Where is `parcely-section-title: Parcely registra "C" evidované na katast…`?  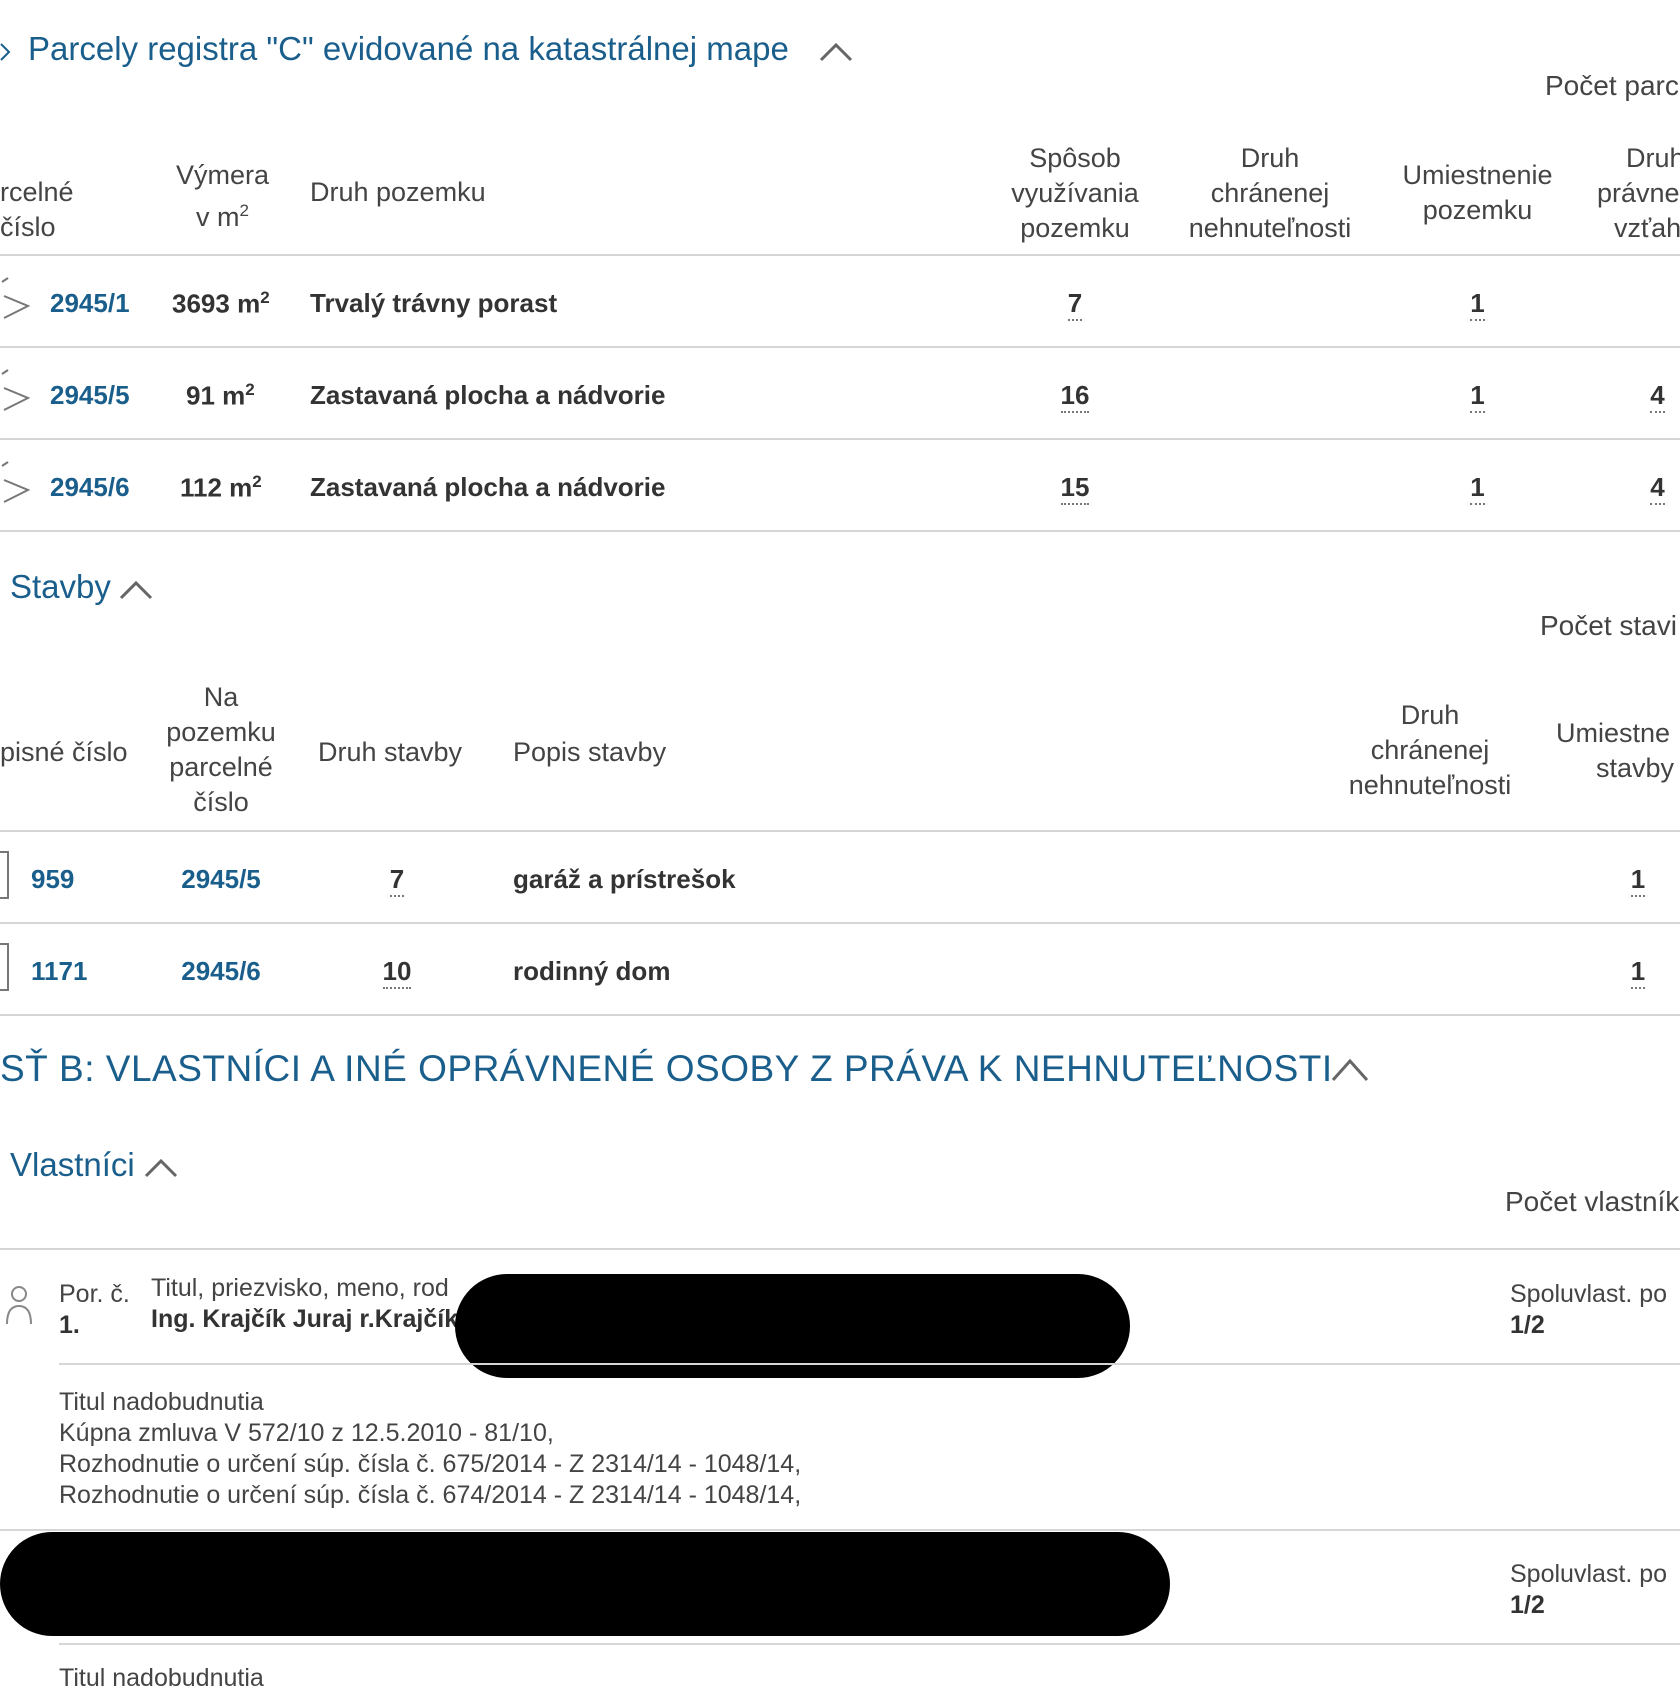
parcely-section-title: Parcely registra "C" evidované na katast… is located at coordinates (408, 49).